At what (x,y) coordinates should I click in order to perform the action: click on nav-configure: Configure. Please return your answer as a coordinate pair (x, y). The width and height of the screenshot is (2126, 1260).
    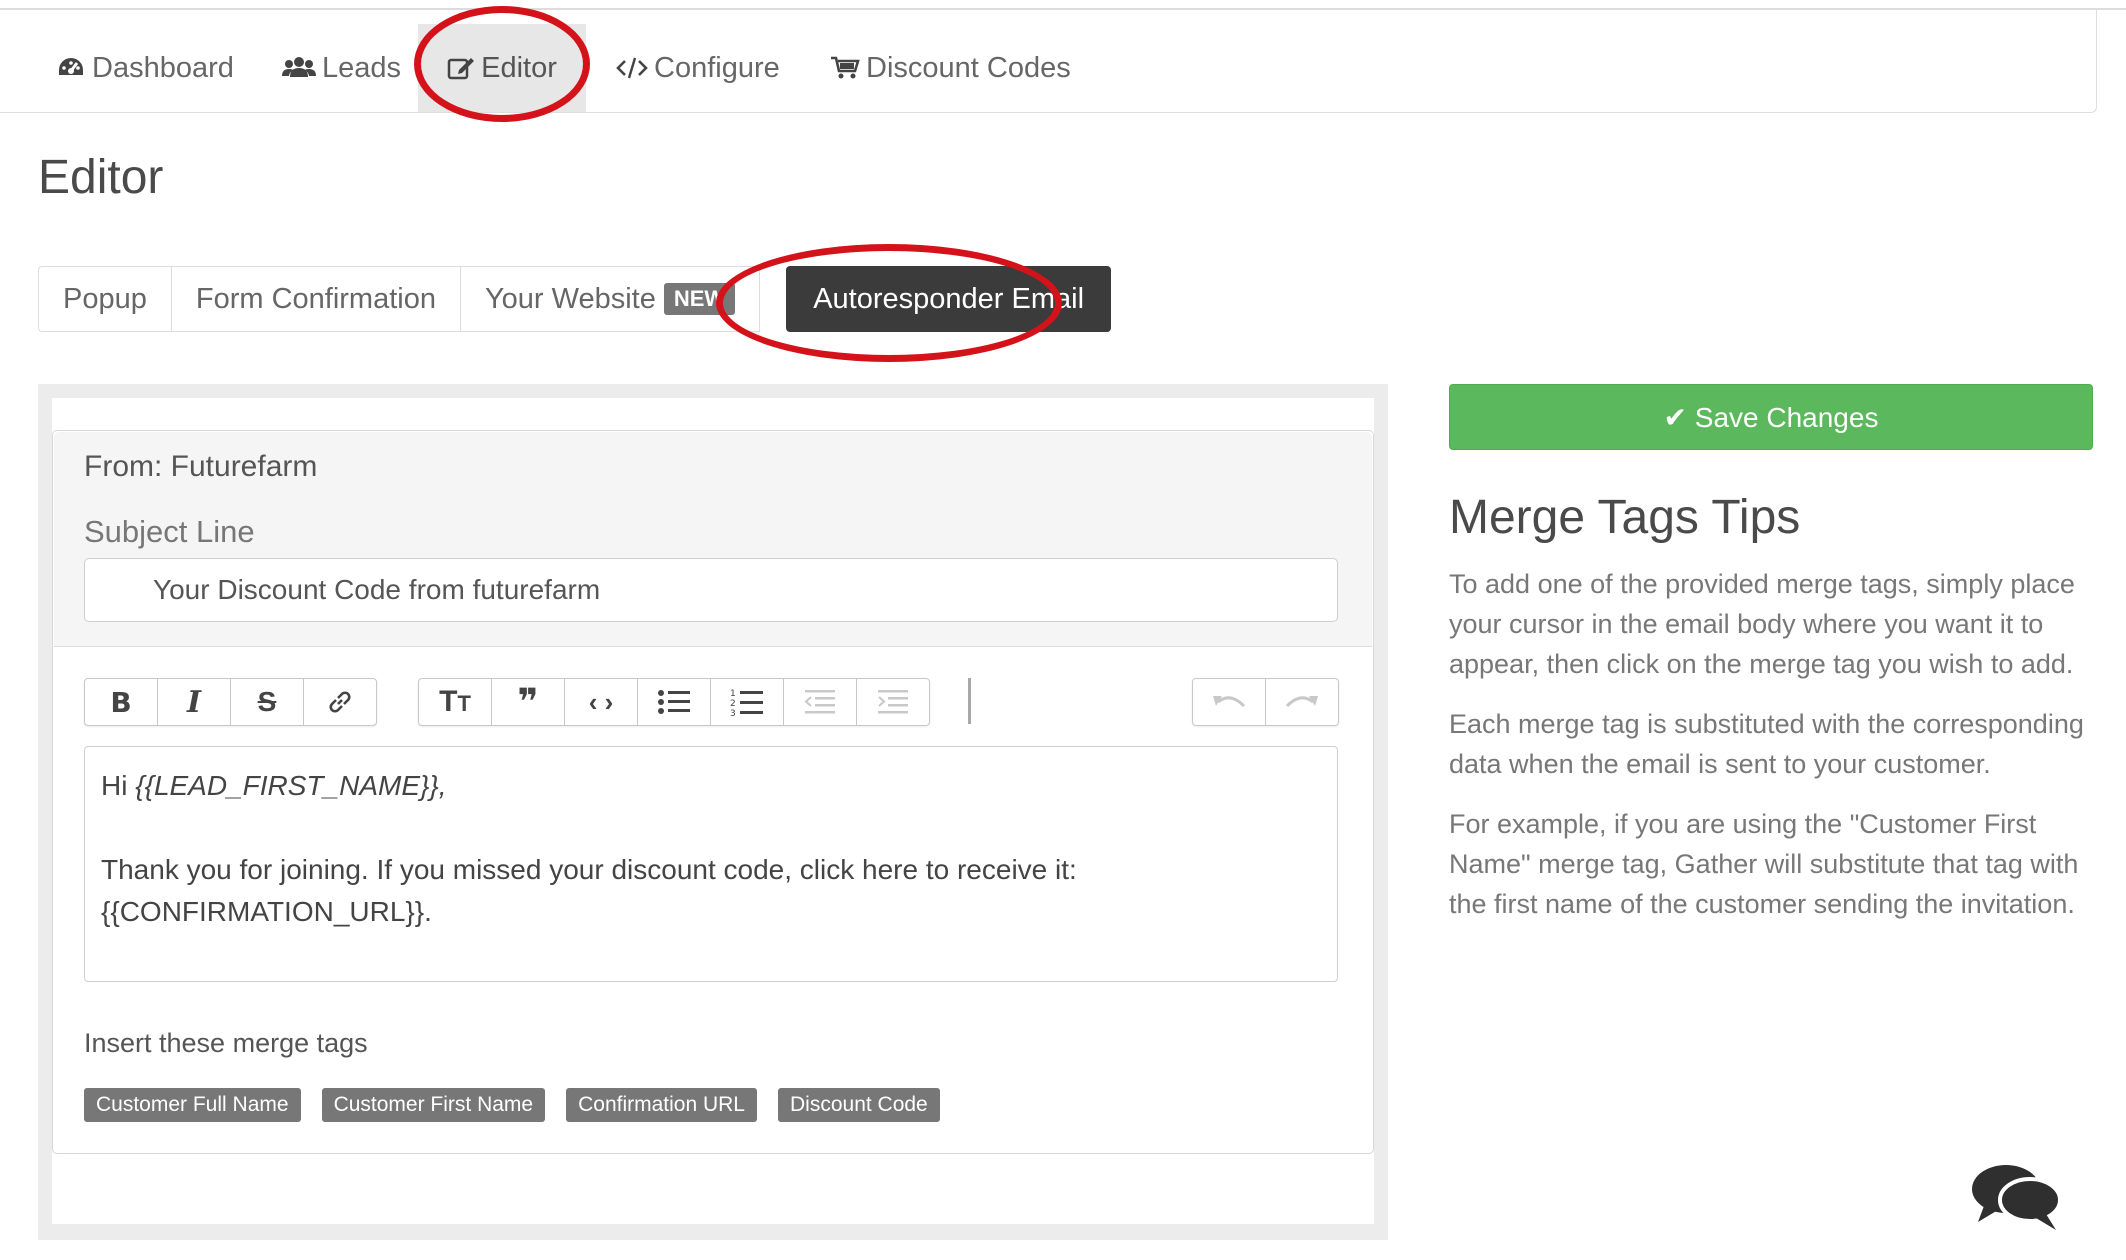
    Looking at the image, I should click on (698, 68).